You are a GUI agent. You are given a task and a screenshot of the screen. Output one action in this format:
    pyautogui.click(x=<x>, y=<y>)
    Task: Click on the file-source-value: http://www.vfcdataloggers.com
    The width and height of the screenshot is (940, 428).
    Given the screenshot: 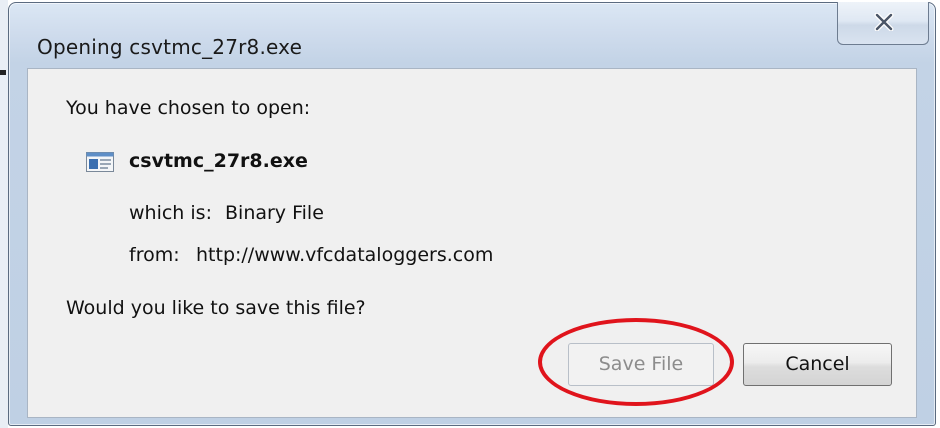 What is the action you would take?
    pyautogui.click(x=345, y=255)
    